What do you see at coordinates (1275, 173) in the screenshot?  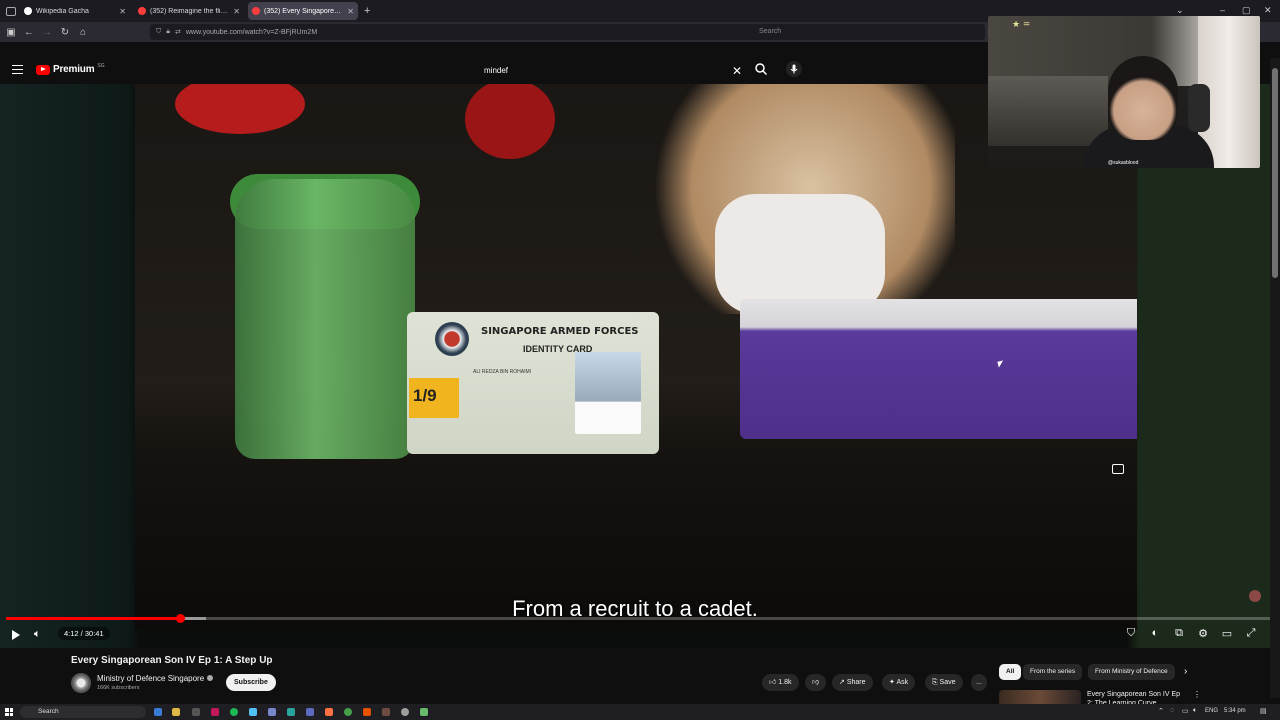 I see `scrollbar-thumb` at bounding box center [1275, 173].